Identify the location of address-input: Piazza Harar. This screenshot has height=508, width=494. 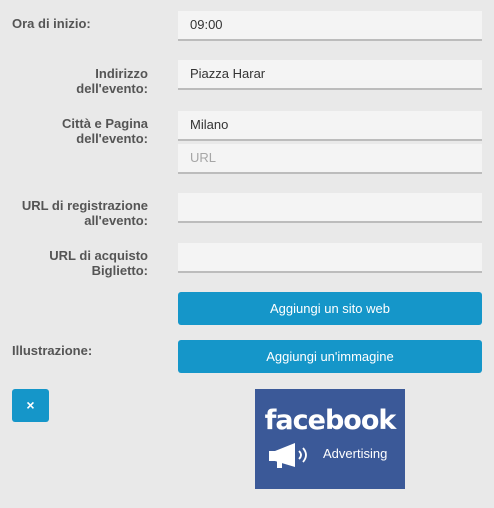
(330, 75).